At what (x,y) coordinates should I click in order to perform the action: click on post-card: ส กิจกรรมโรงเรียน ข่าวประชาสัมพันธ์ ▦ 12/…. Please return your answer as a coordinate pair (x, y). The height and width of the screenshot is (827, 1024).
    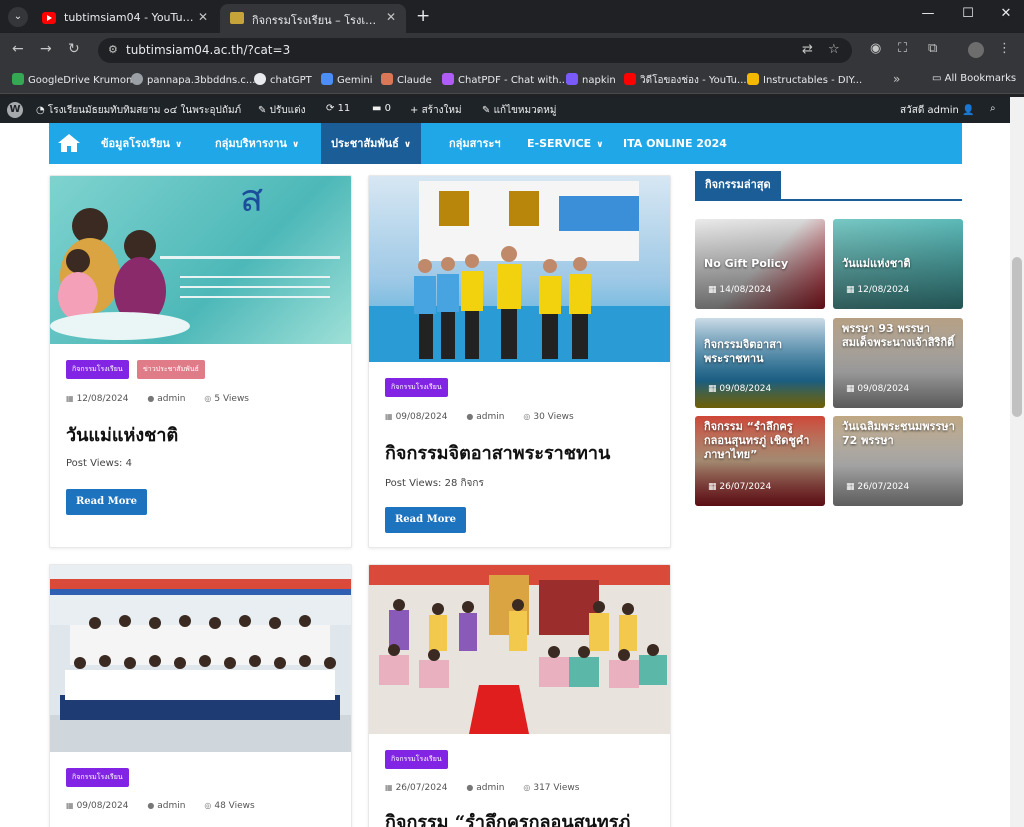
    Looking at the image, I should click on (200, 361).